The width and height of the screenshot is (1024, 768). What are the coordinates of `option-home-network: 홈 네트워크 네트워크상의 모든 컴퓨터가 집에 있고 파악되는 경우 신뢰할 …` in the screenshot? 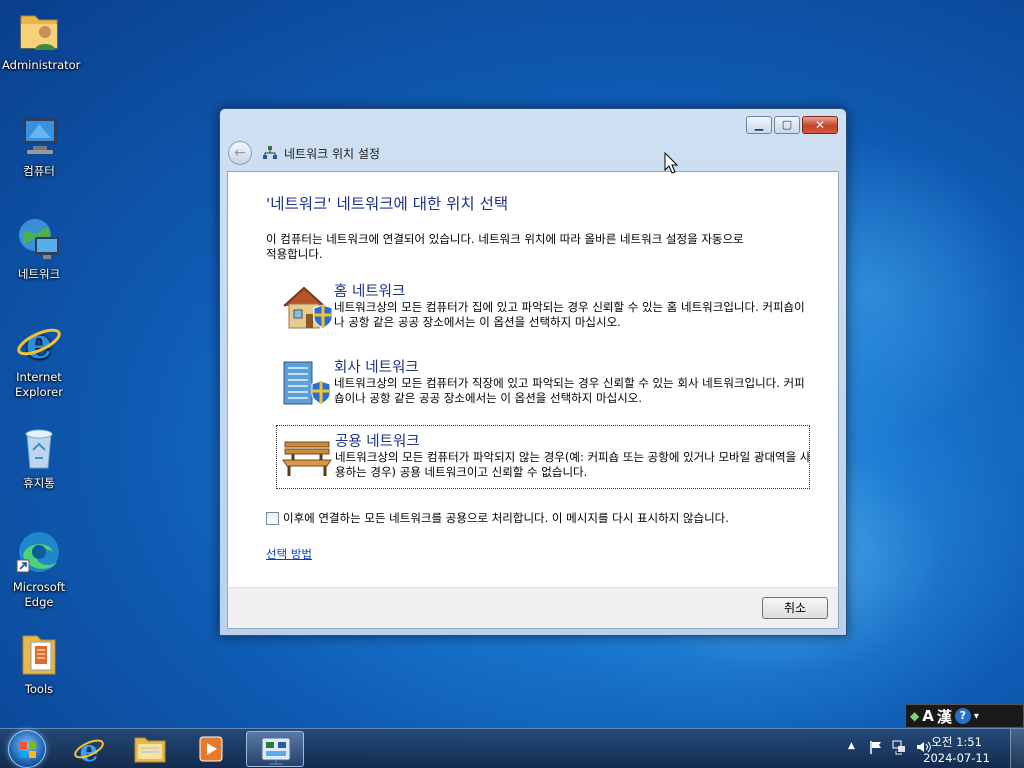 It's located at (543, 308).